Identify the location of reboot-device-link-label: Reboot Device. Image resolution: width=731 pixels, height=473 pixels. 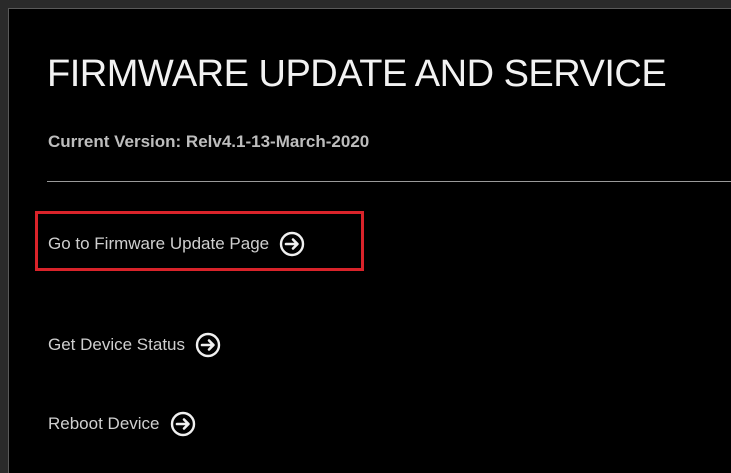
(104, 423).